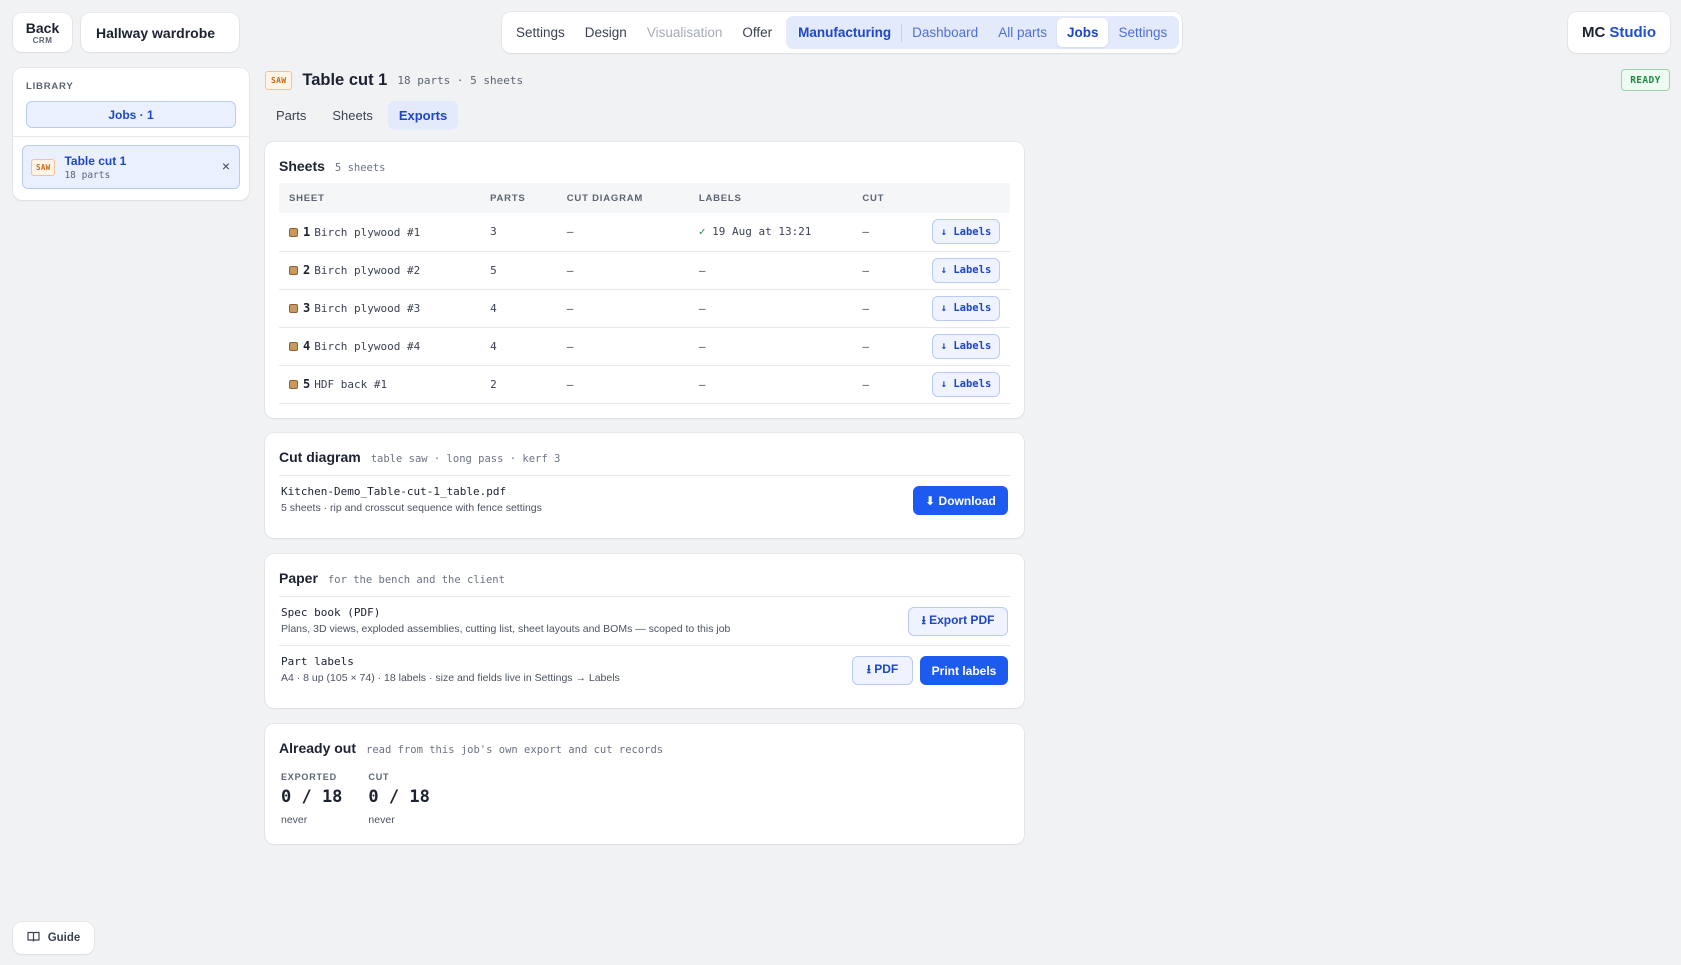 Image resolution: width=1681 pixels, height=965 pixels. I want to click on jobs-filter-pill: Jobs · 1, so click(131, 114).